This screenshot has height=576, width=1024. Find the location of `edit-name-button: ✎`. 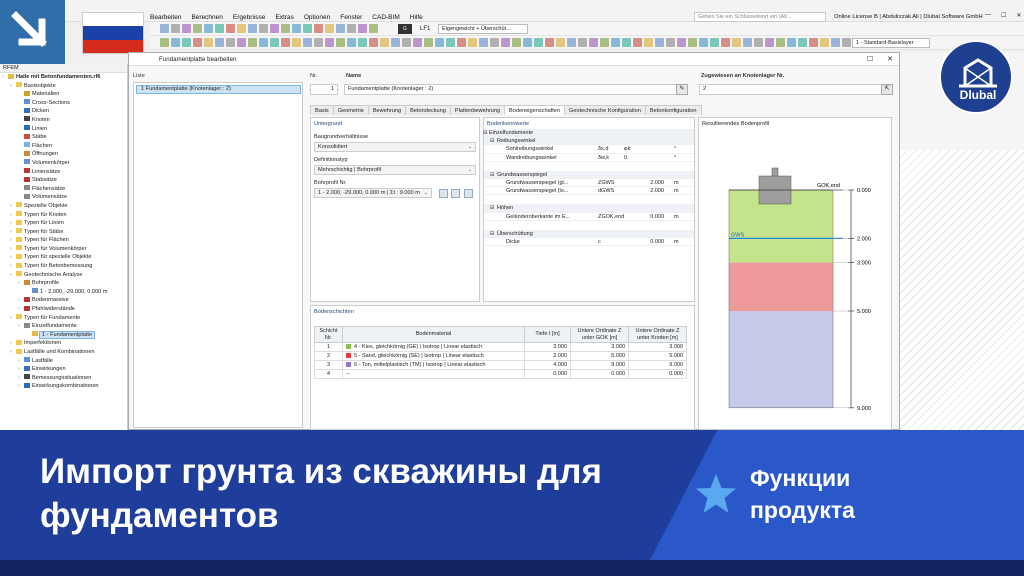

edit-name-button: ✎ is located at coordinates (682, 89).